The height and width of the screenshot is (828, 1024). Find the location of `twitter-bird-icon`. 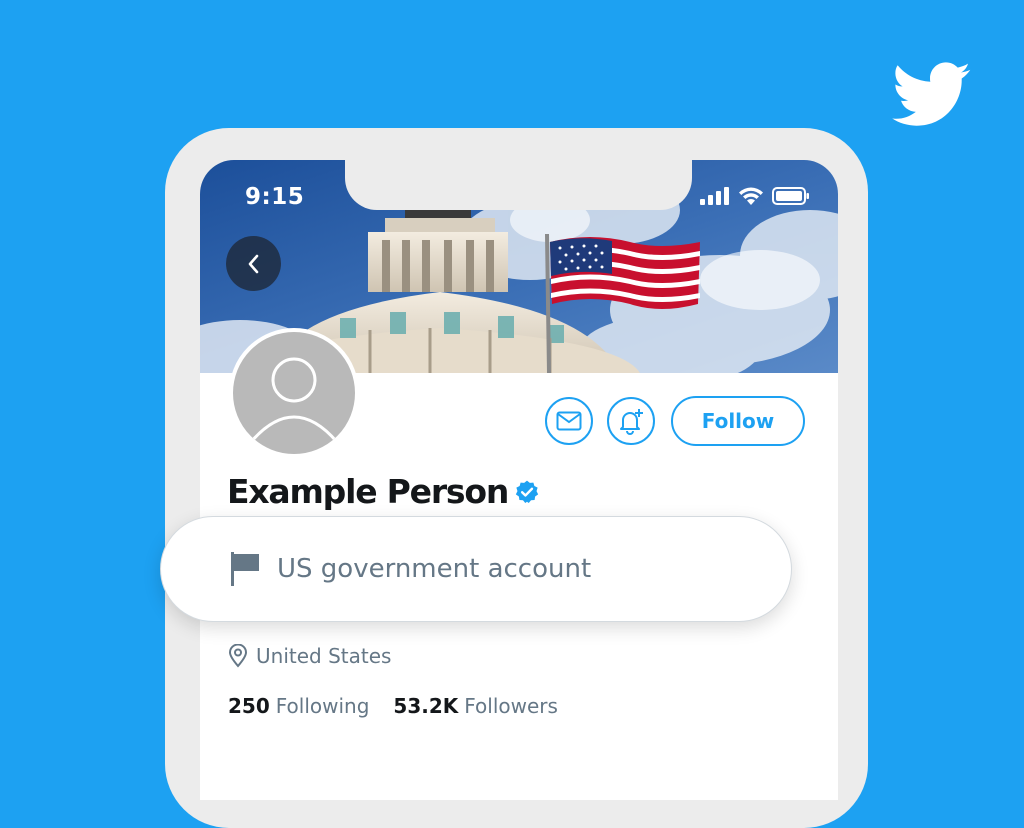

twitter-bird-icon is located at coordinates (931, 94).